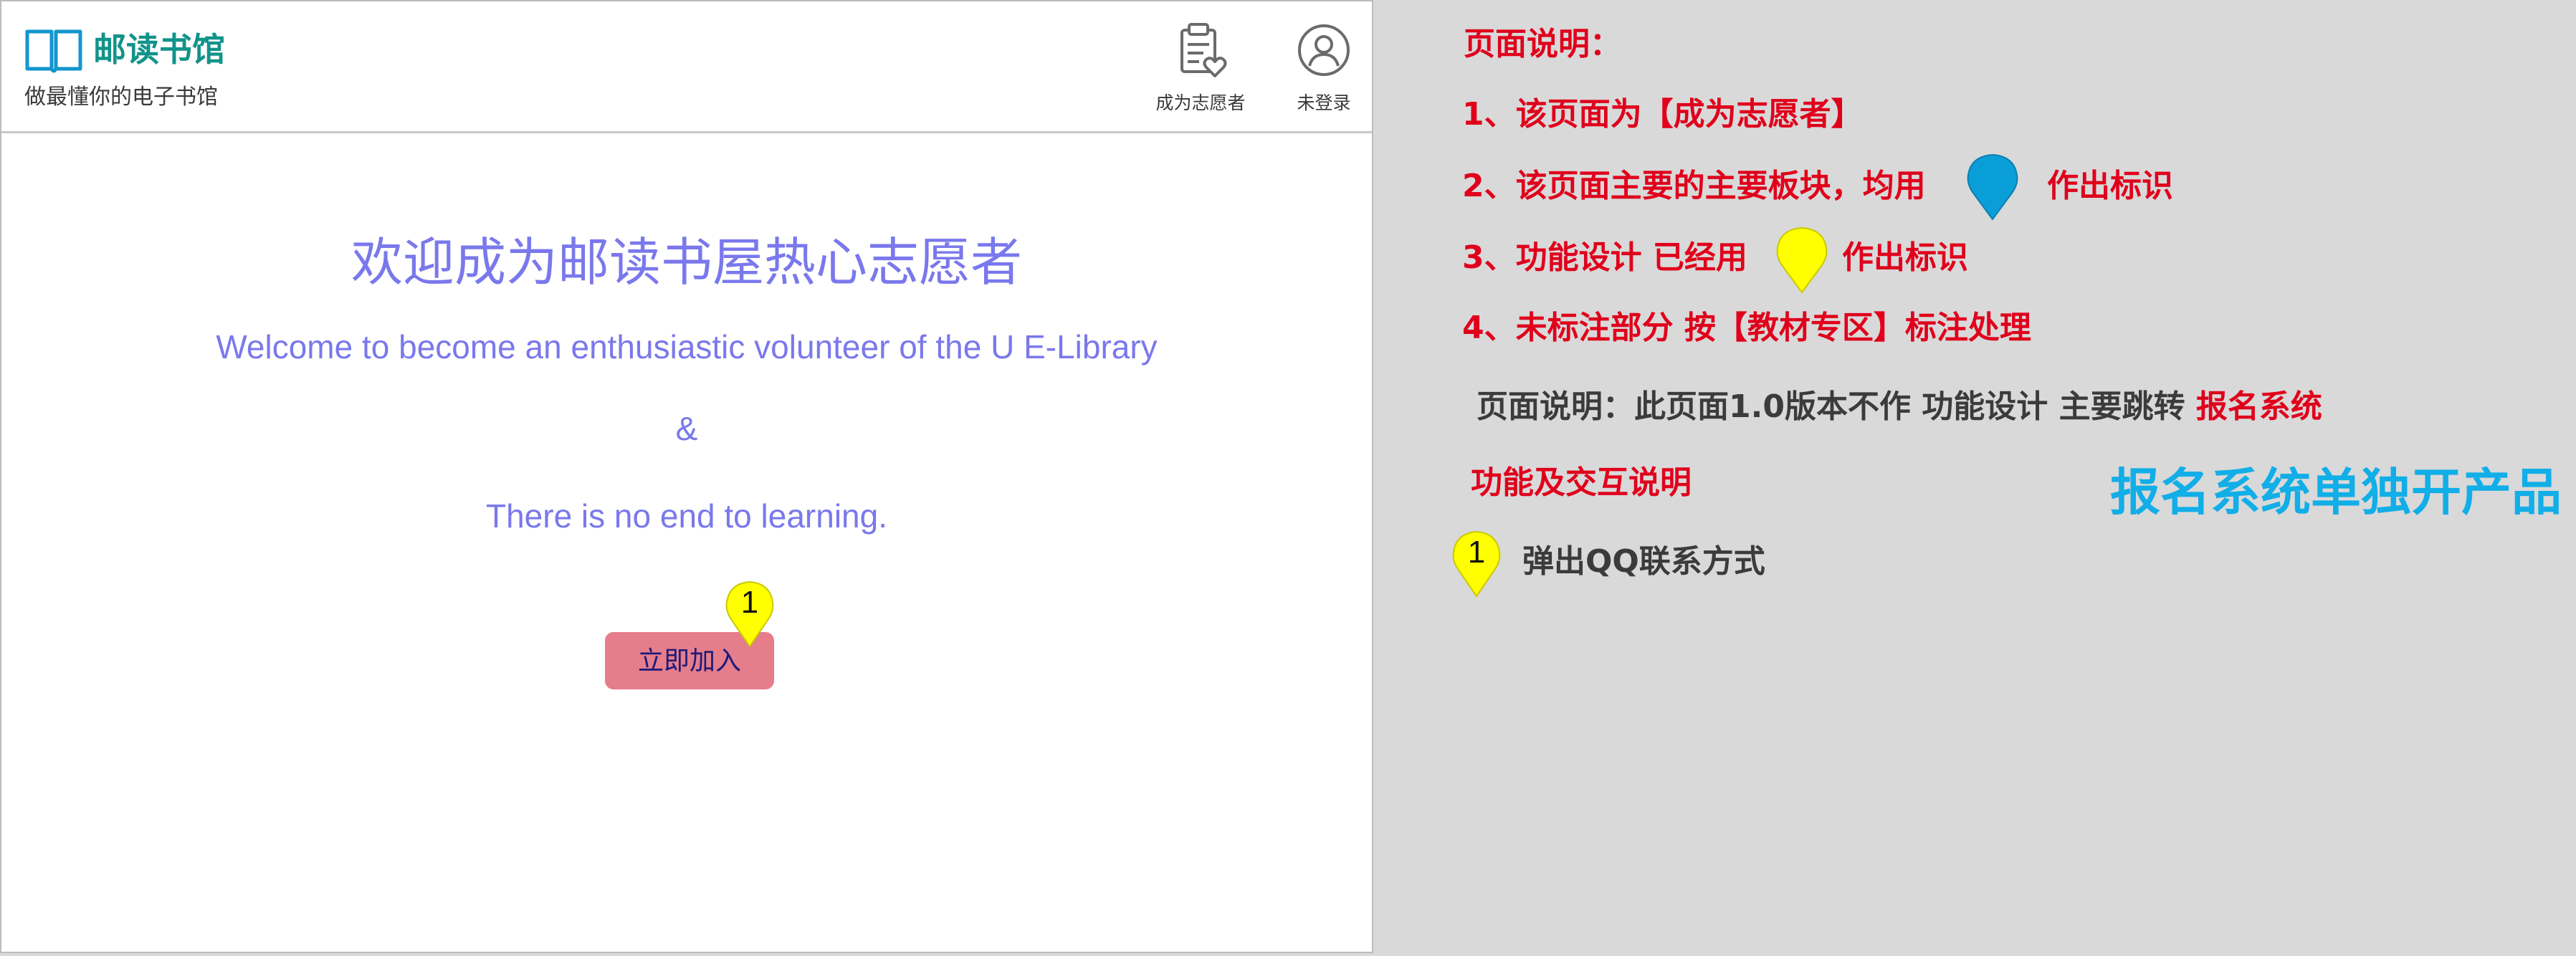 This screenshot has height=956, width=2576. Describe the element at coordinates (686, 428) in the screenshot. I see `welcome-ampersand: &` at that location.